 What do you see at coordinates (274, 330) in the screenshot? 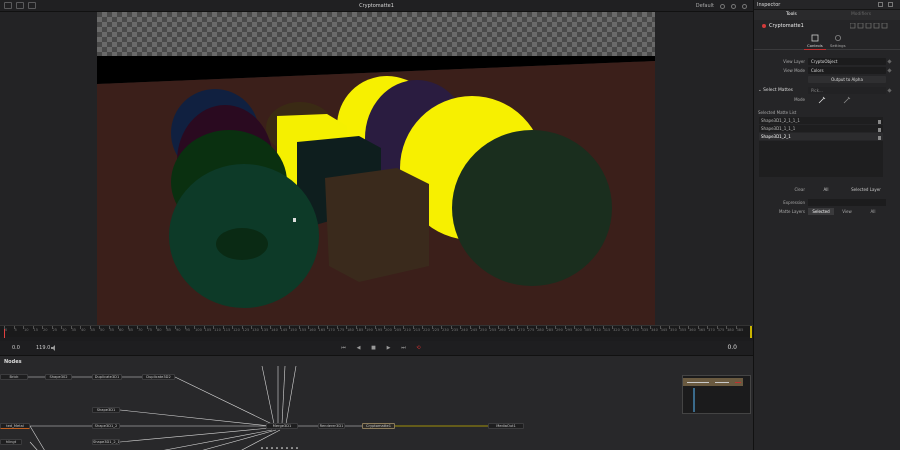
I see `ruler-tick-label: 140` at bounding box center [274, 330].